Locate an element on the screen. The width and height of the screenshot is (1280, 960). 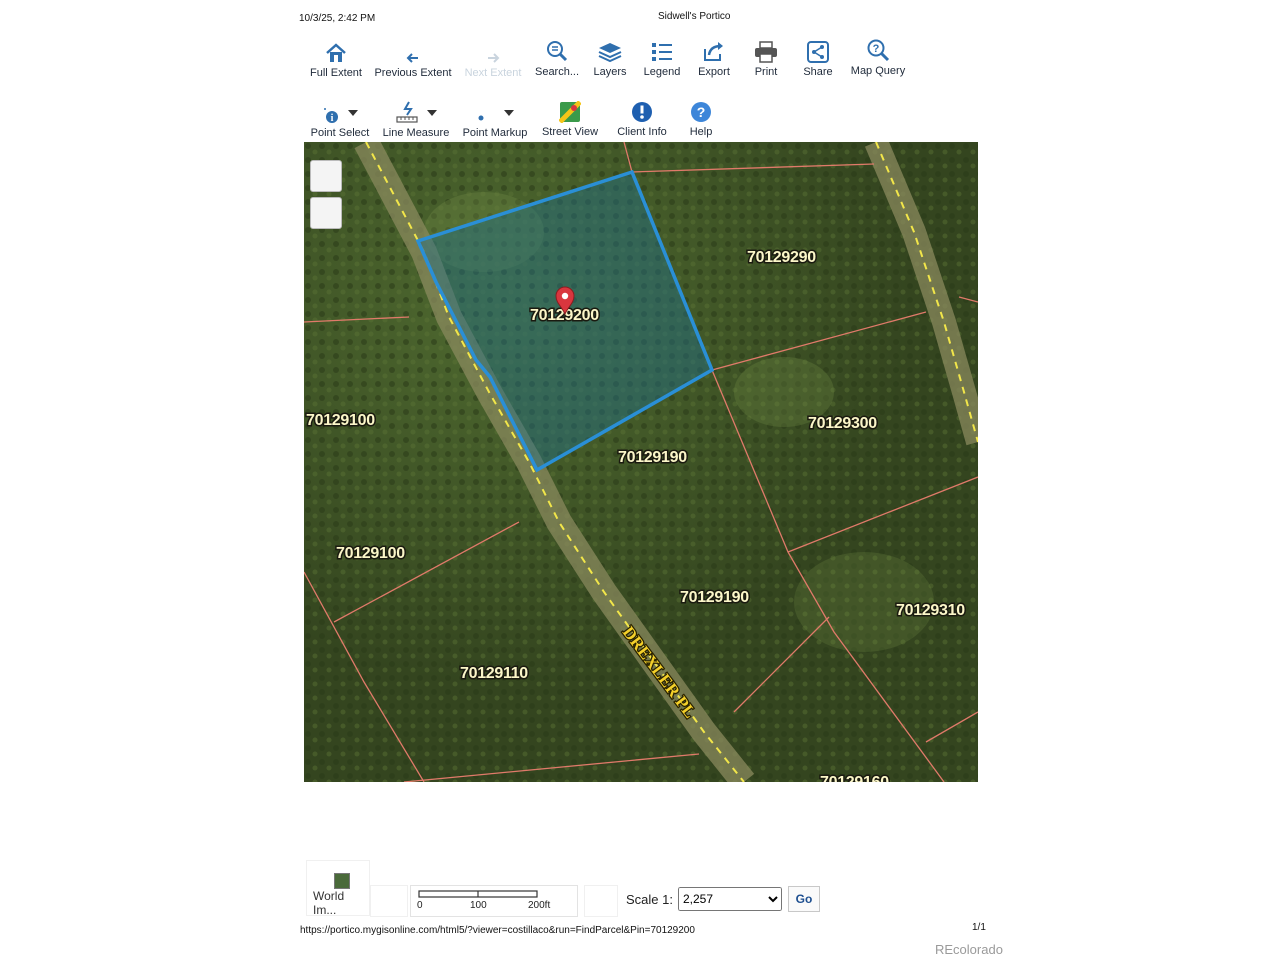
go-button: Go is located at coordinates (804, 899).